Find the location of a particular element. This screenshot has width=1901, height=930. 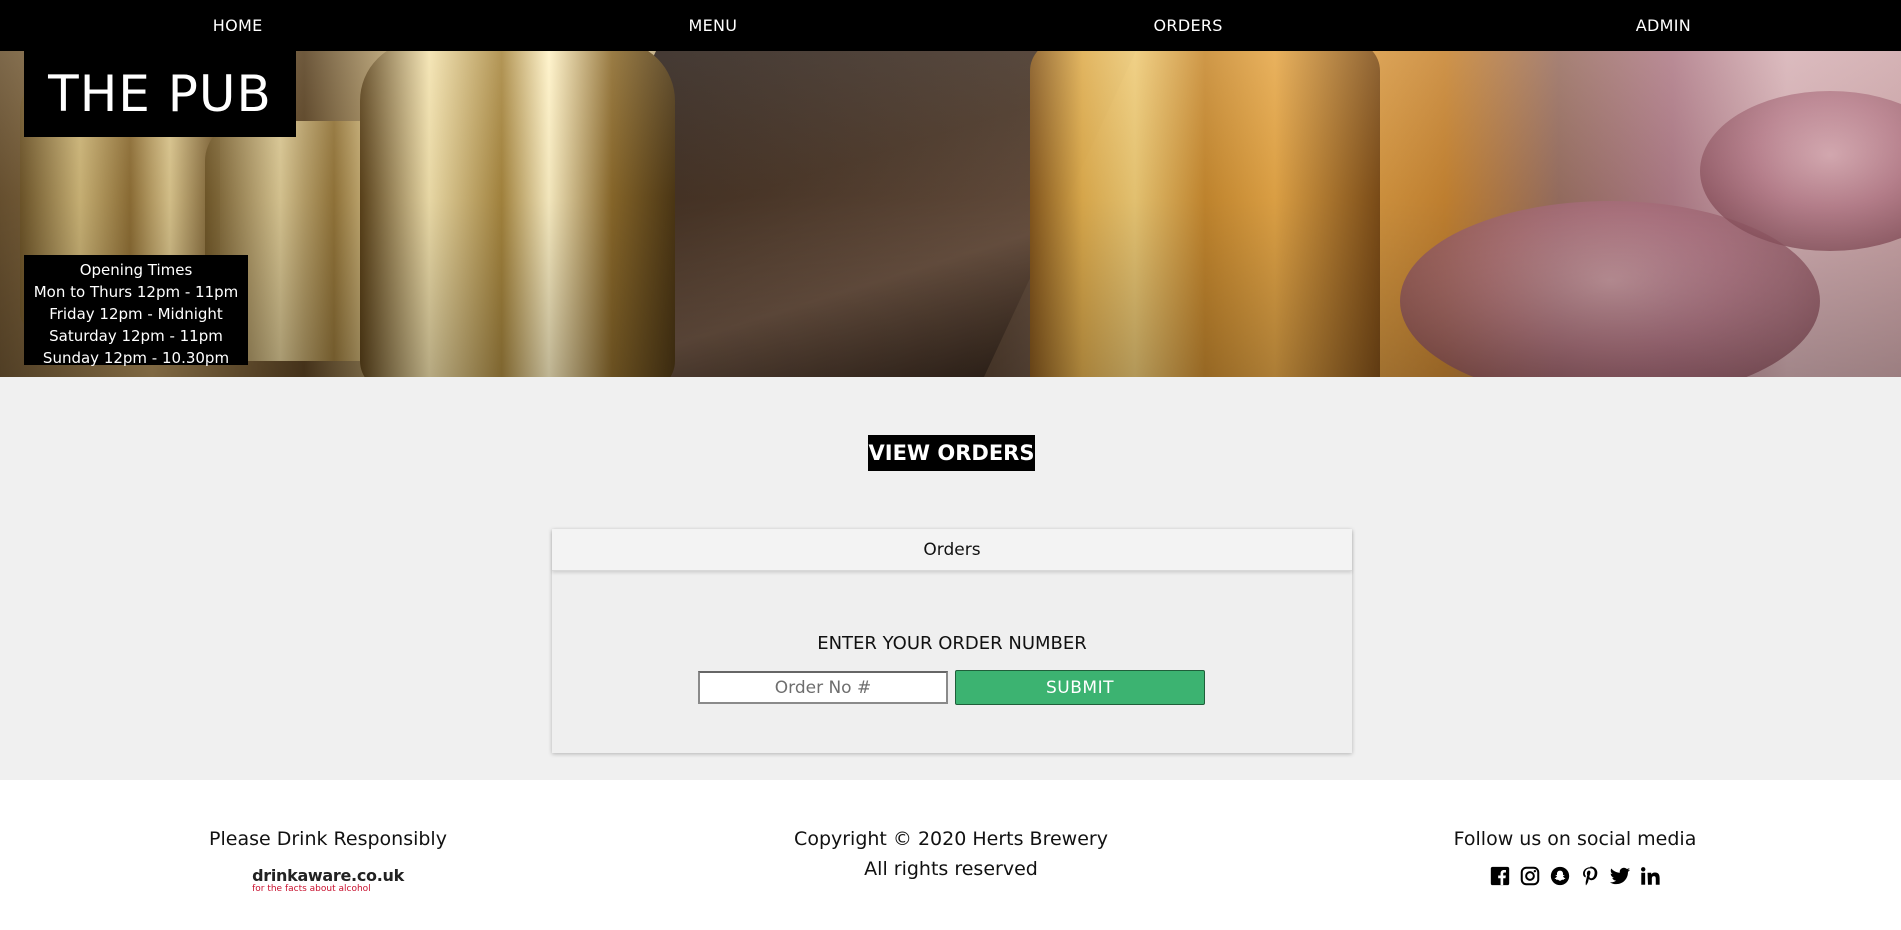

footer-social: Follow us on social media is located at coordinates (1575, 856).